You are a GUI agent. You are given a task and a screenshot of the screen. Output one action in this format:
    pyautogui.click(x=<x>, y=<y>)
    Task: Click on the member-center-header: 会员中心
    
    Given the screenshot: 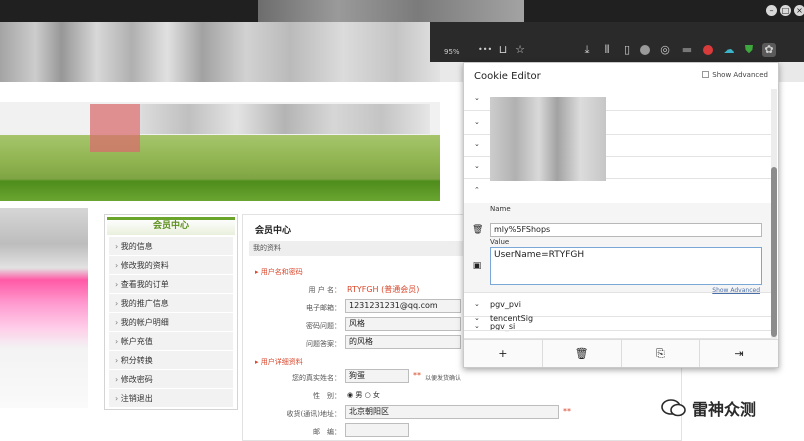 What is the action you would take?
    pyautogui.click(x=171, y=226)
    